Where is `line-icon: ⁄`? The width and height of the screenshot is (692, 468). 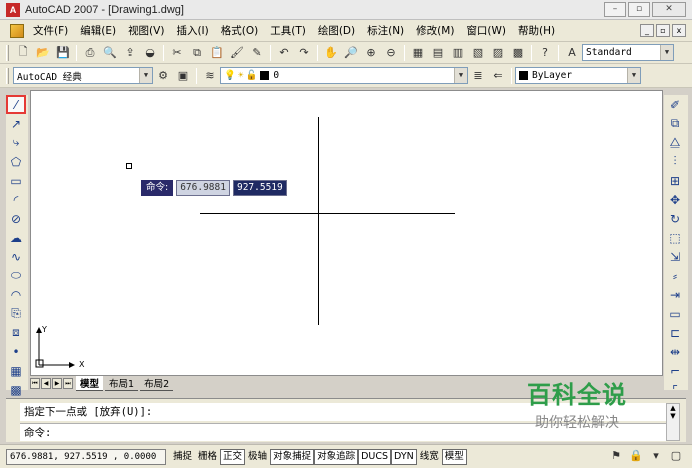 line-icon: ⁄ is located at coordinates (16, 104).